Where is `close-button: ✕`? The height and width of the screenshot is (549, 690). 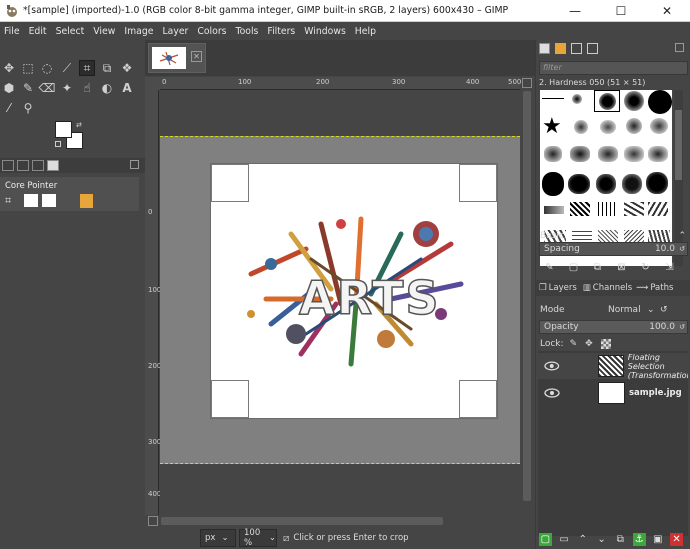 close-button: ✕ is located at coordinates (667, 11).